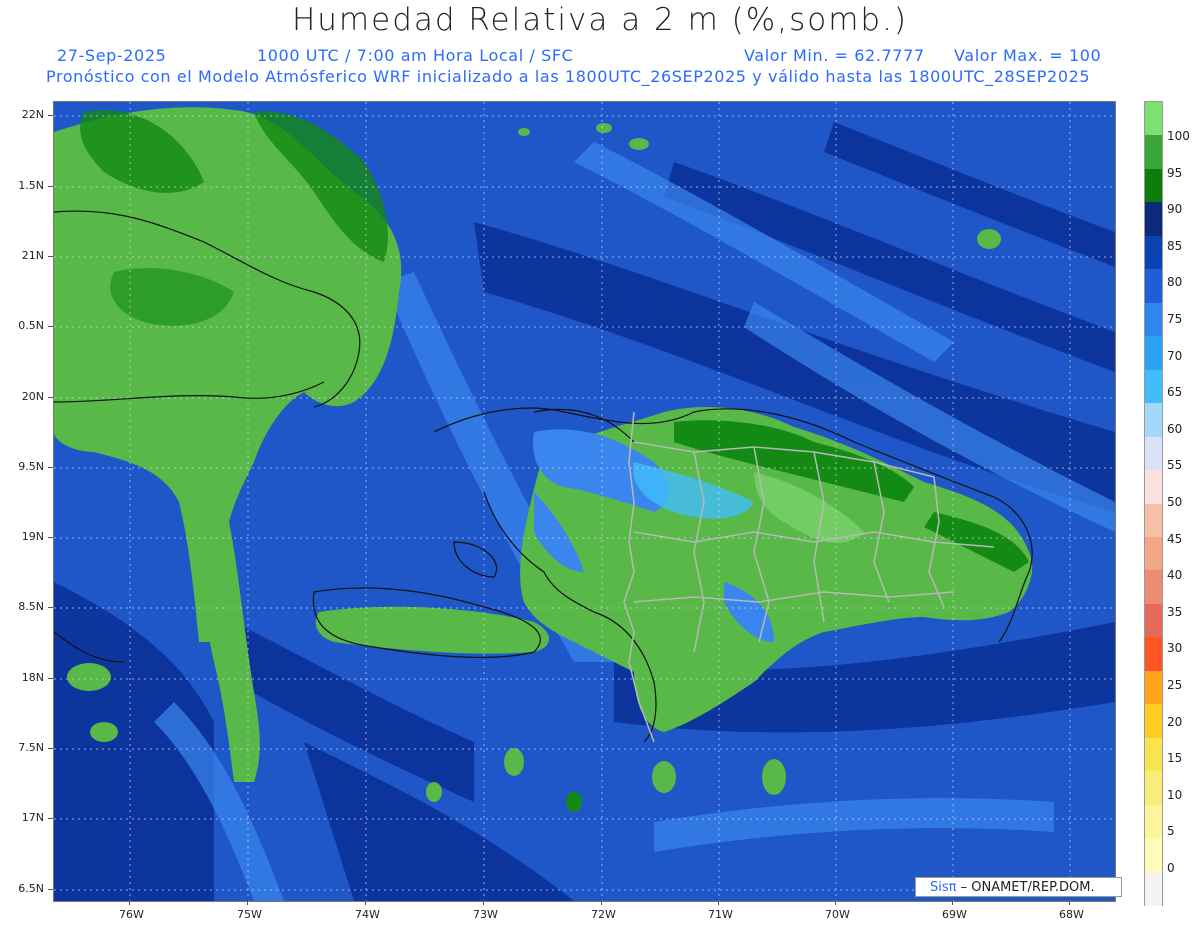 The height and width of the screenshot is (927, 1200). Describe the element at coordinates (600, 20) in the screenshot. I see `map-title: Humedad Relativa a 2 m (%,somb.)` at that location.